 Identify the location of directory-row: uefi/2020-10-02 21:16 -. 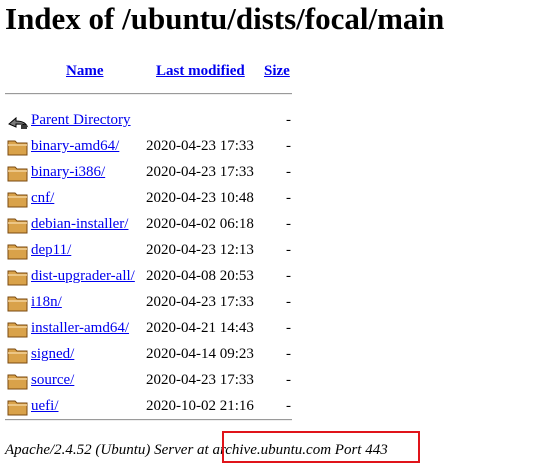
(150, 406).